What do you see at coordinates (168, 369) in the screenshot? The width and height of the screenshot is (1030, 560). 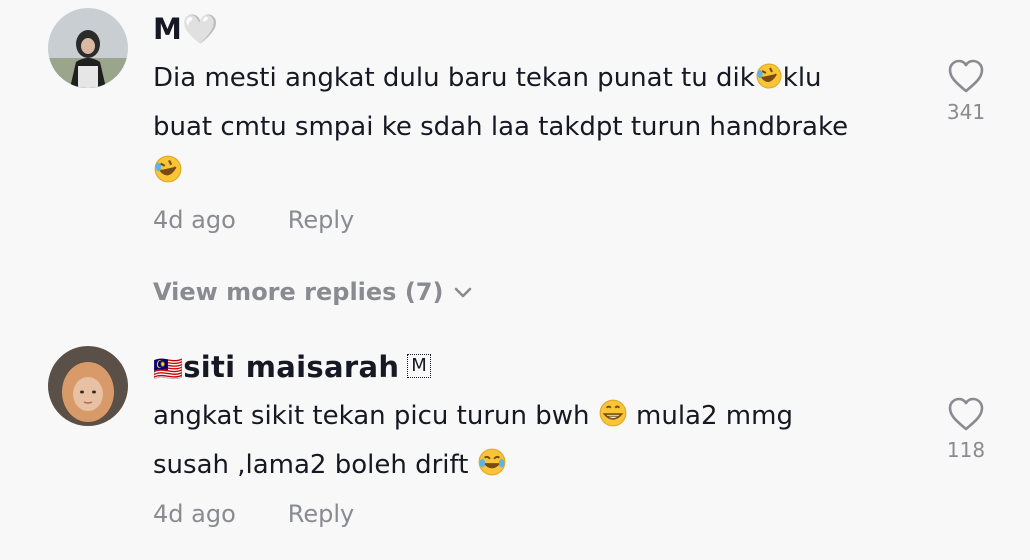 I see `malaysia-flag-icon: 🇲🇾` at bounding box center [168, 369].